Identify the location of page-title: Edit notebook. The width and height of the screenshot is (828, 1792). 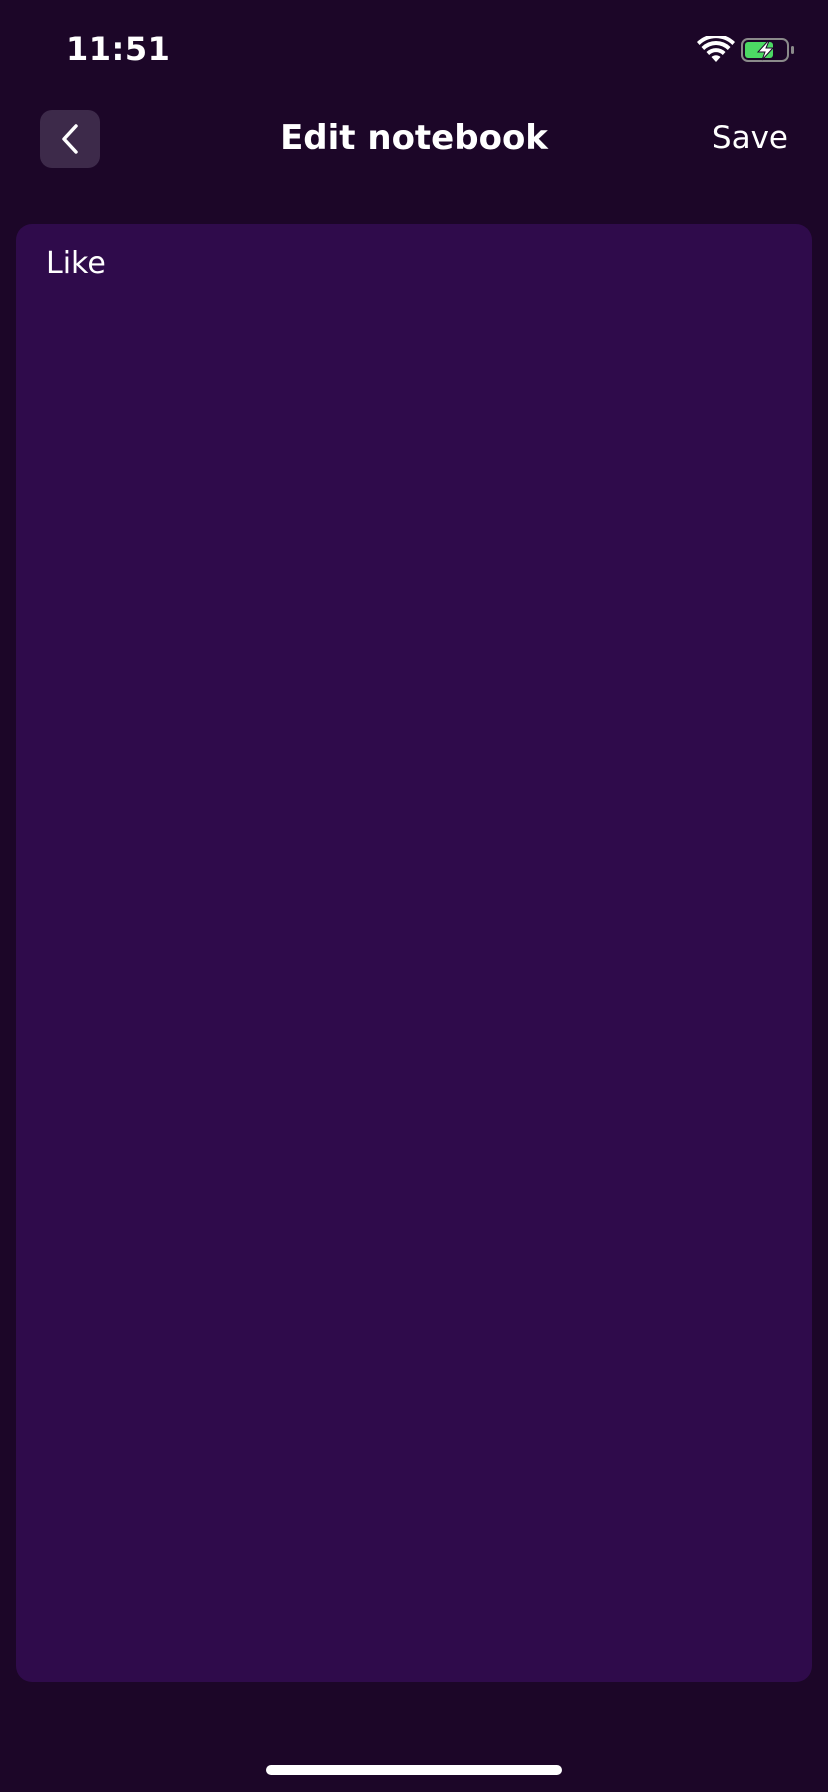
(414, 138).